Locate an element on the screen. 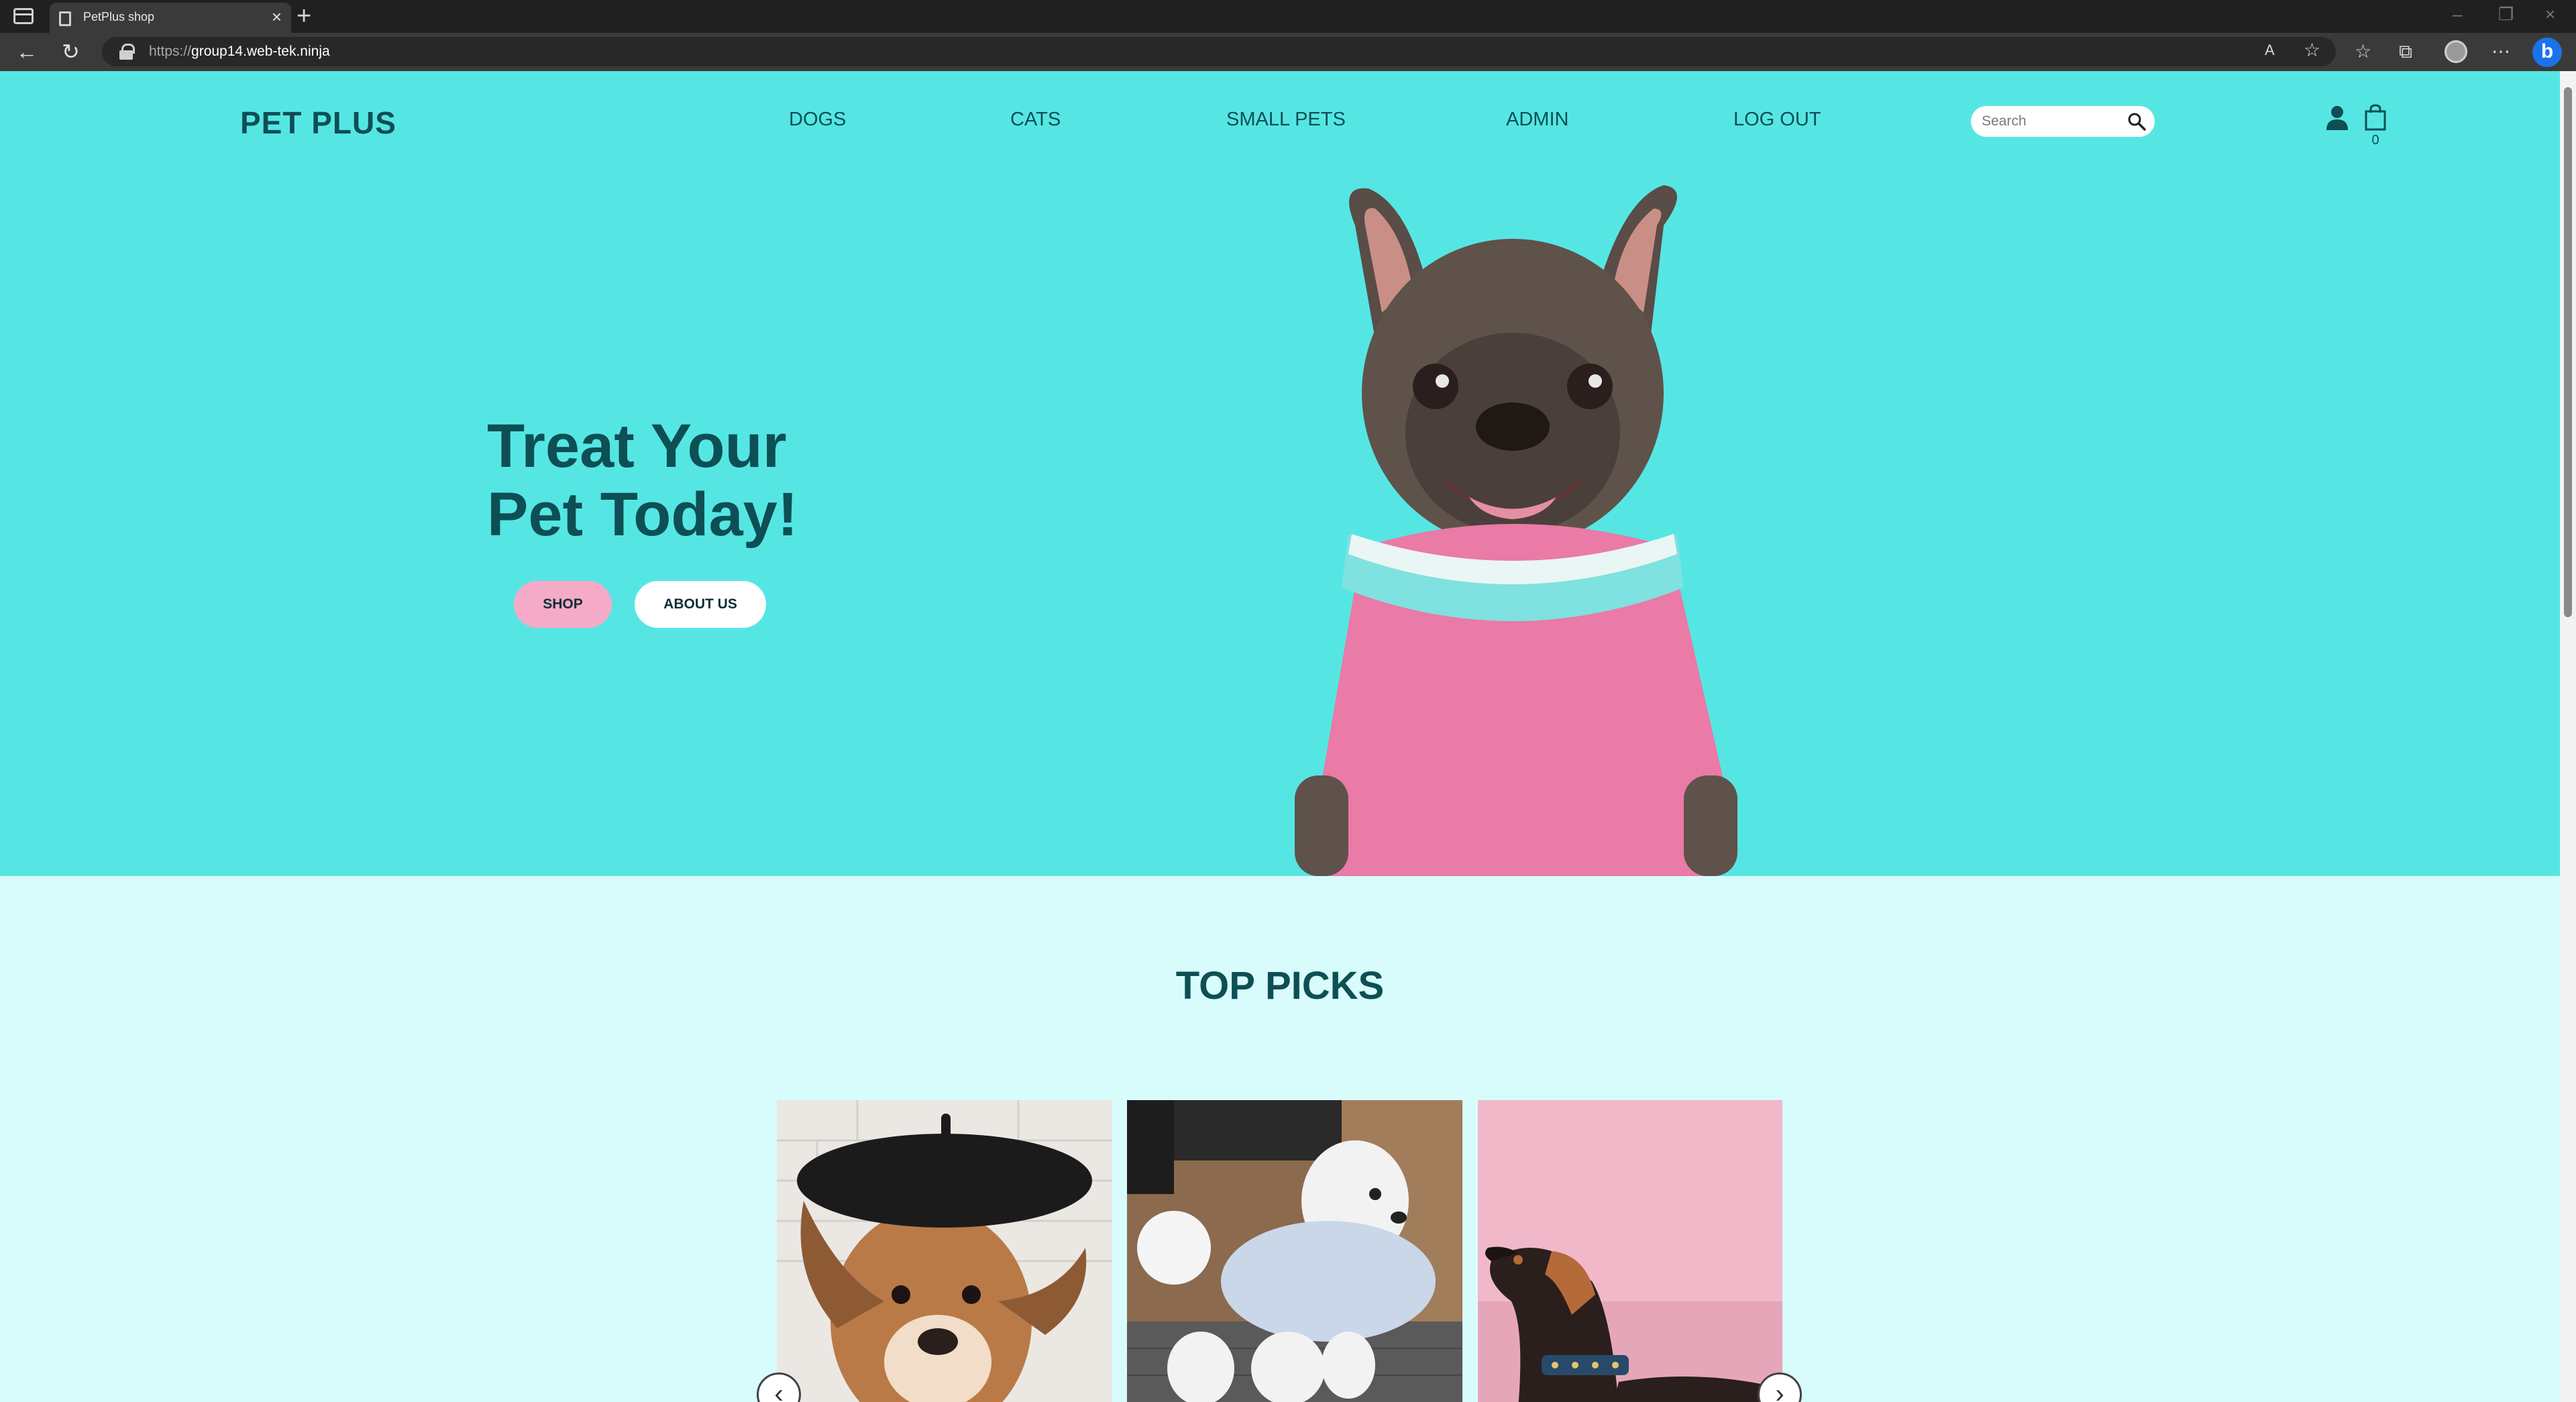 This screenshot has width=2576, height=1402. headline-line-2: Pet Today! is located at coordinates (642, 515).